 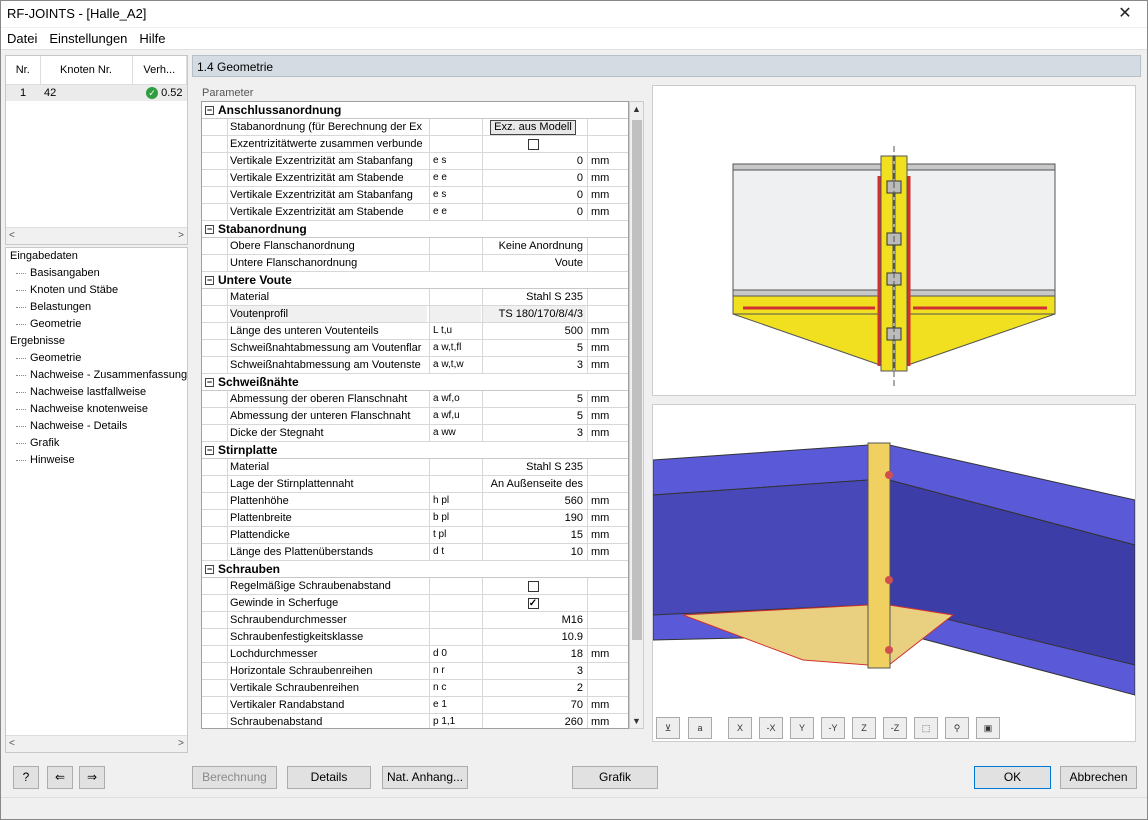 I want to click on view-neg-z-icon: -Z, so click(x=895, y=728).